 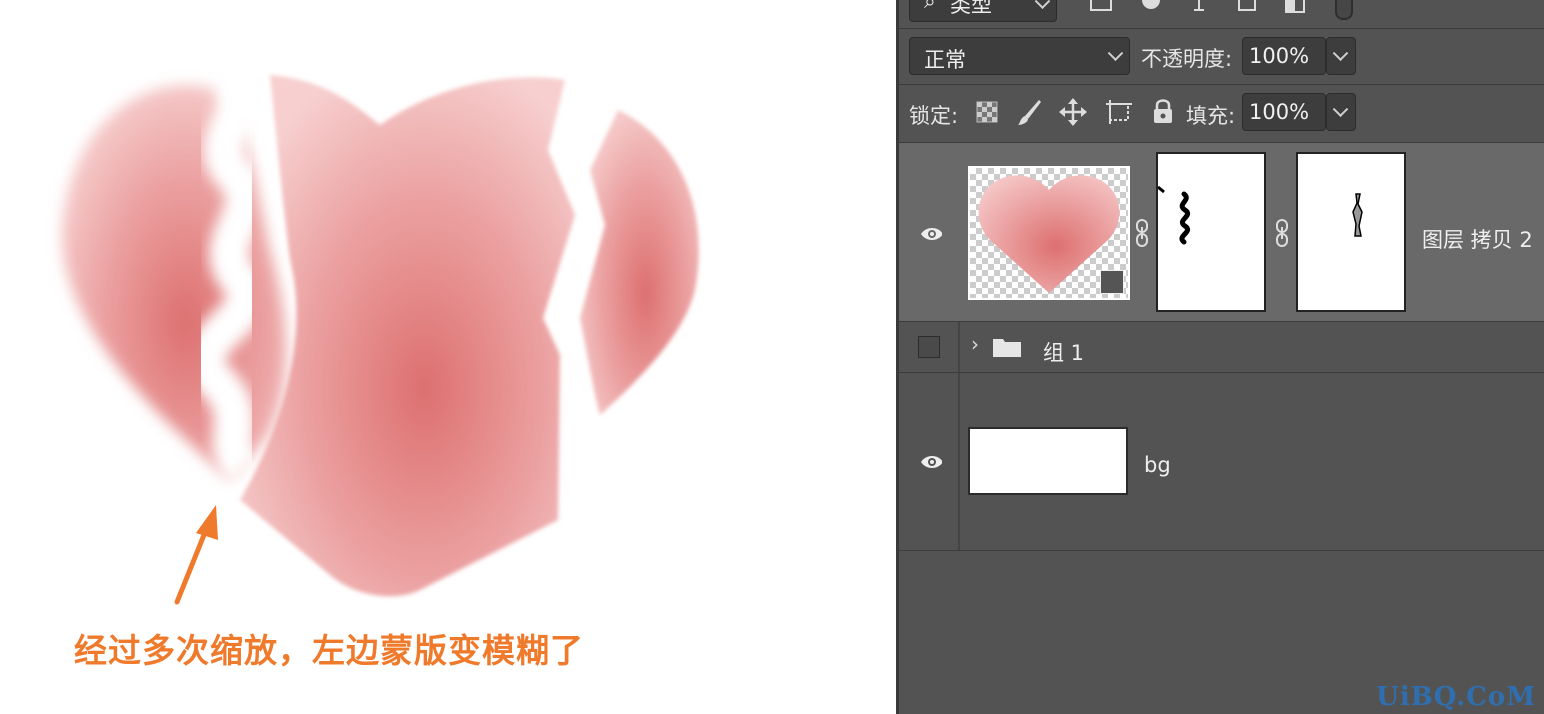 I want to click on mask-zigzag-image, so click(x=1174, y=215).